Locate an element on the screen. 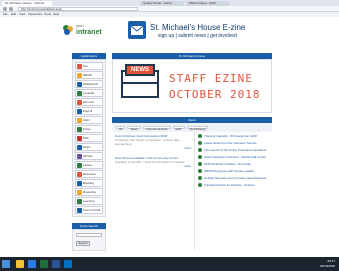  app-link: ALL is located at coordinates (89, 66).